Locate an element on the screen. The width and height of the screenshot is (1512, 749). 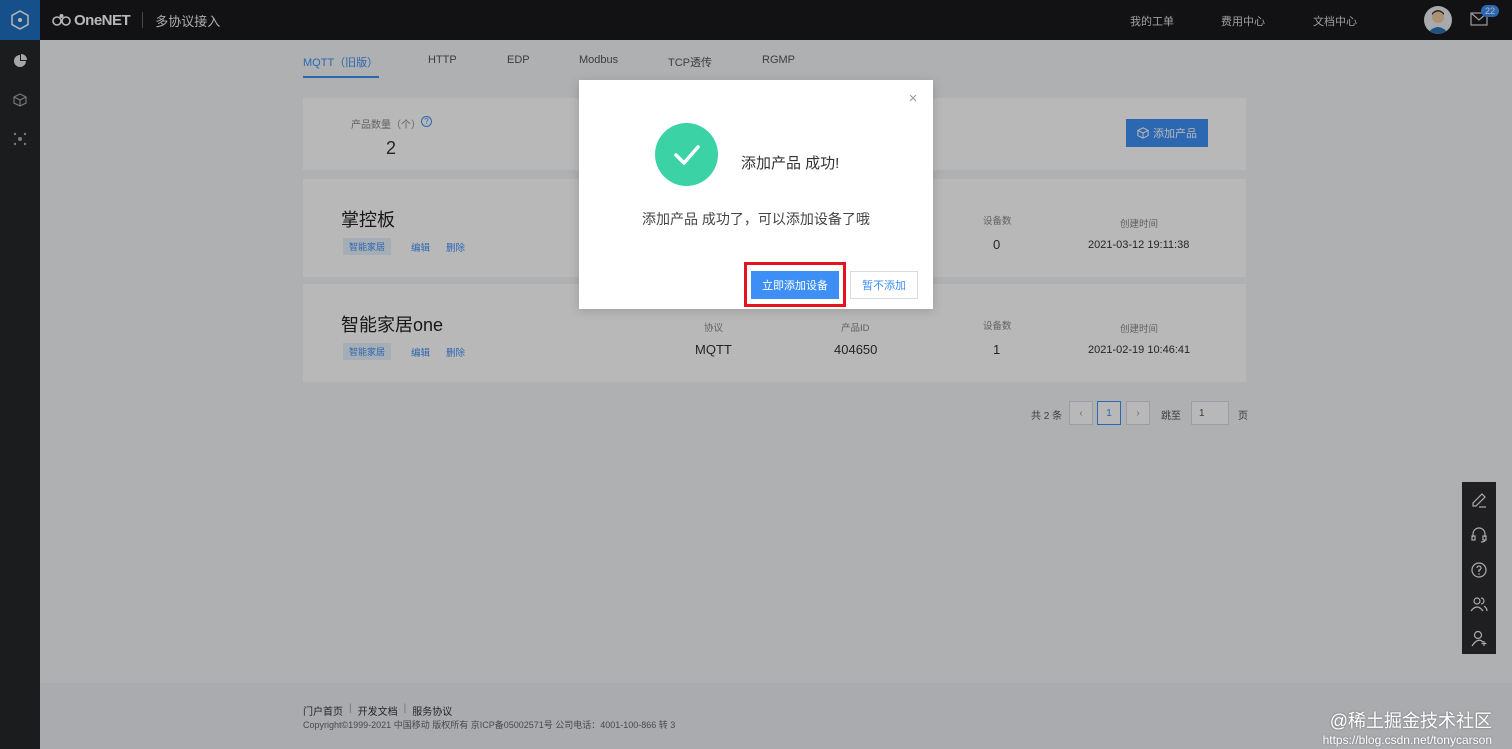
success-dialog: × 添加产品 成功! 添加产品 成功了，可以添加设备了哦 立即添加设备 暂不添加 is located at coordinates (756, 194).